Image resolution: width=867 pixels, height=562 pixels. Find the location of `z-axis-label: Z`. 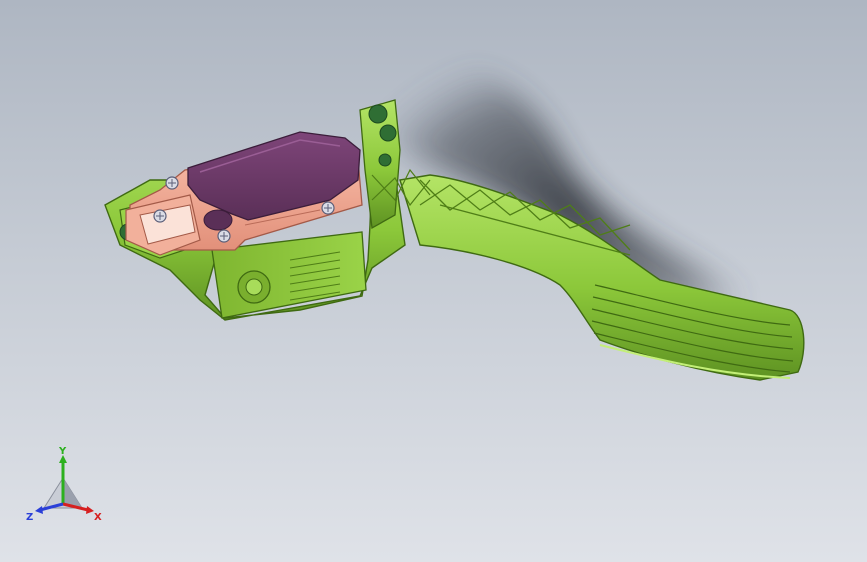

z-axis-label: Z is located at coordinates (29, 517).